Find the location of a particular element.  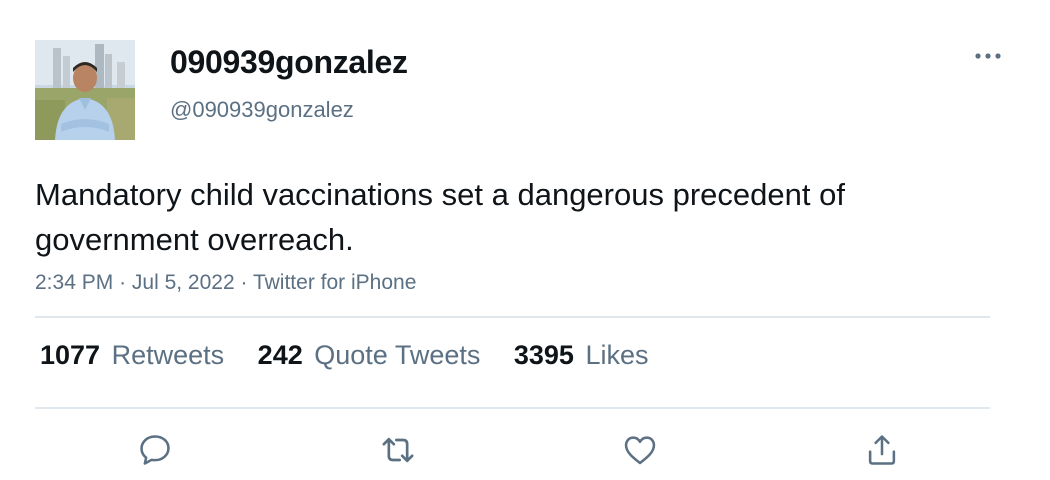

quote-tweets-stat: 242 Quote Tweets is located at coordinates (369, 355).